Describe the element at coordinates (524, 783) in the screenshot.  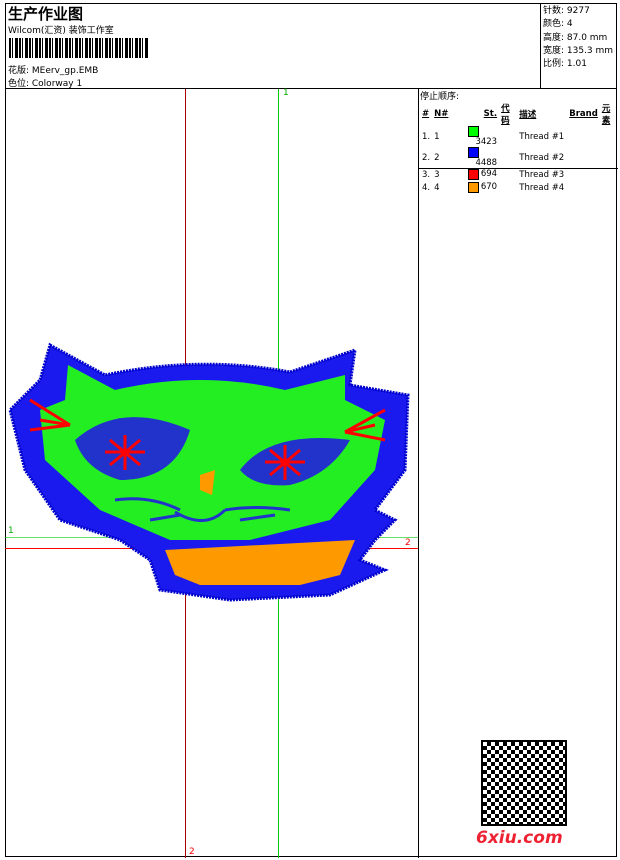
I see `qr-code` at that location.